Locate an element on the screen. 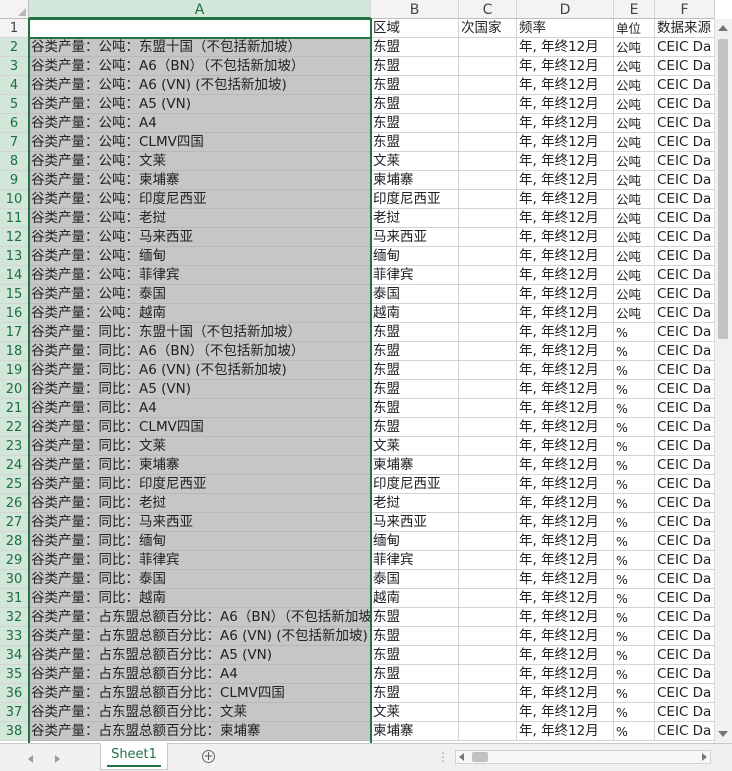  cell-a: 谷类产量：占东盟总额百分比：A6 (VN) (不包括新加坡) is located at coordinates (200, 636).